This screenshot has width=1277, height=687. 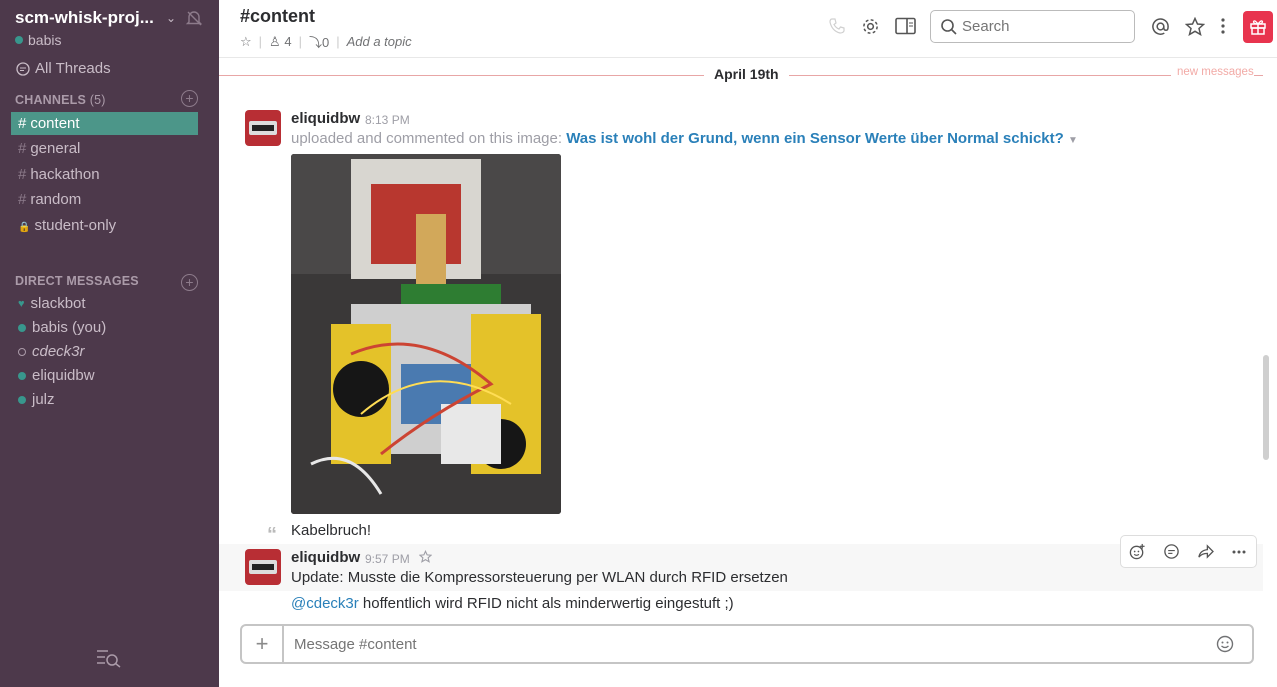 What do you see at coordinates (1172, 551) in the screenshot?
I see `start-thread-icon` at bounding box center [1172, 551].